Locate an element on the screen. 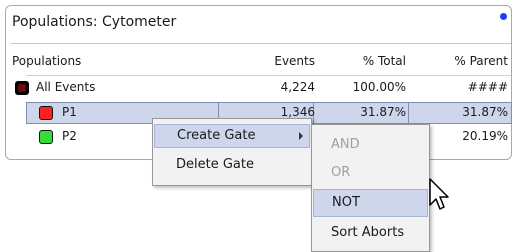 The height and width of the screenshot is (252, 513). header-divider is located at coordinates (268, 75).